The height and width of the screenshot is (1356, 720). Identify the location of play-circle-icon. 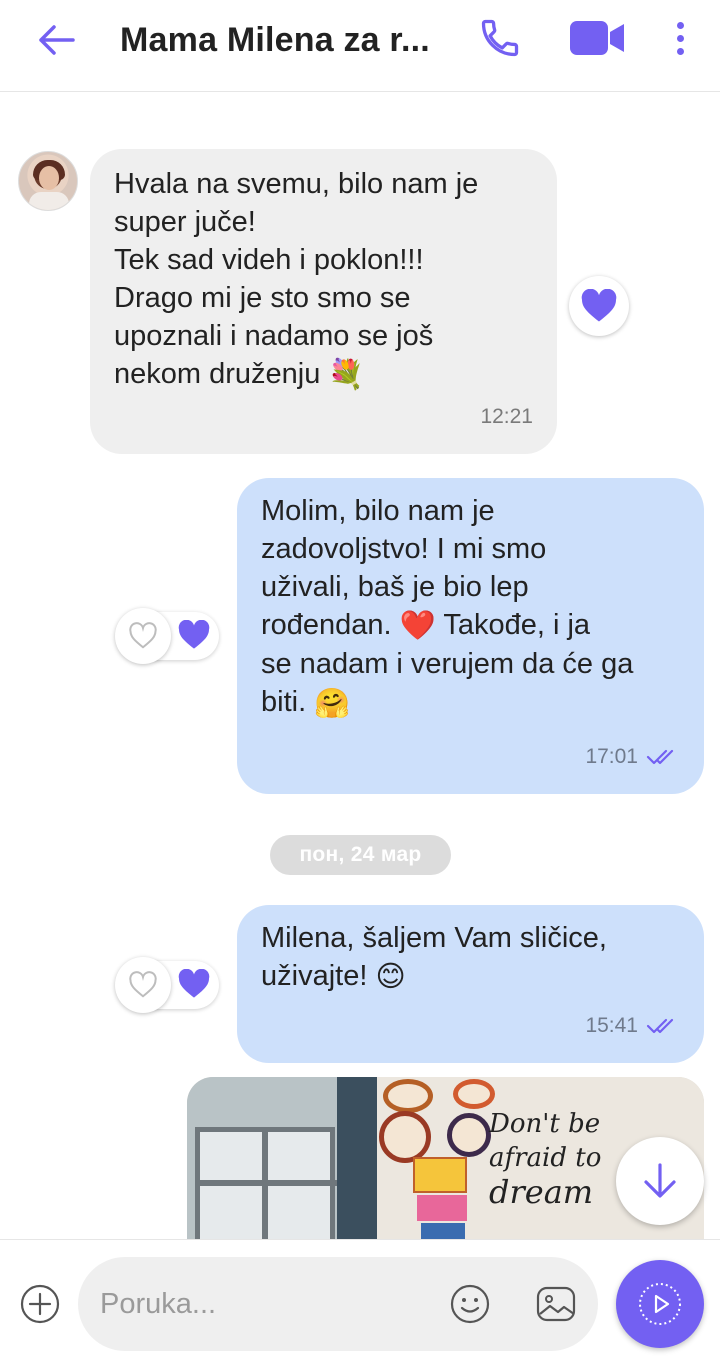
(660, 1304).